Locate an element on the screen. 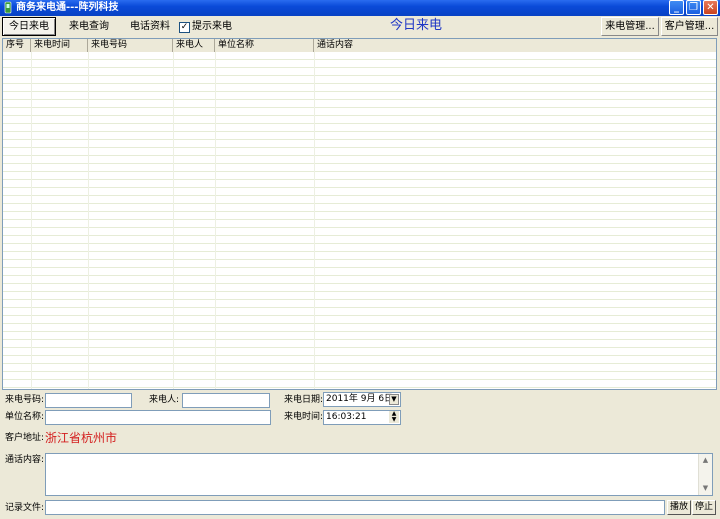 The width and height of the screenshot is (720, 519). phone-directory-button: 电话资料 is located at coordinates (150, 26).